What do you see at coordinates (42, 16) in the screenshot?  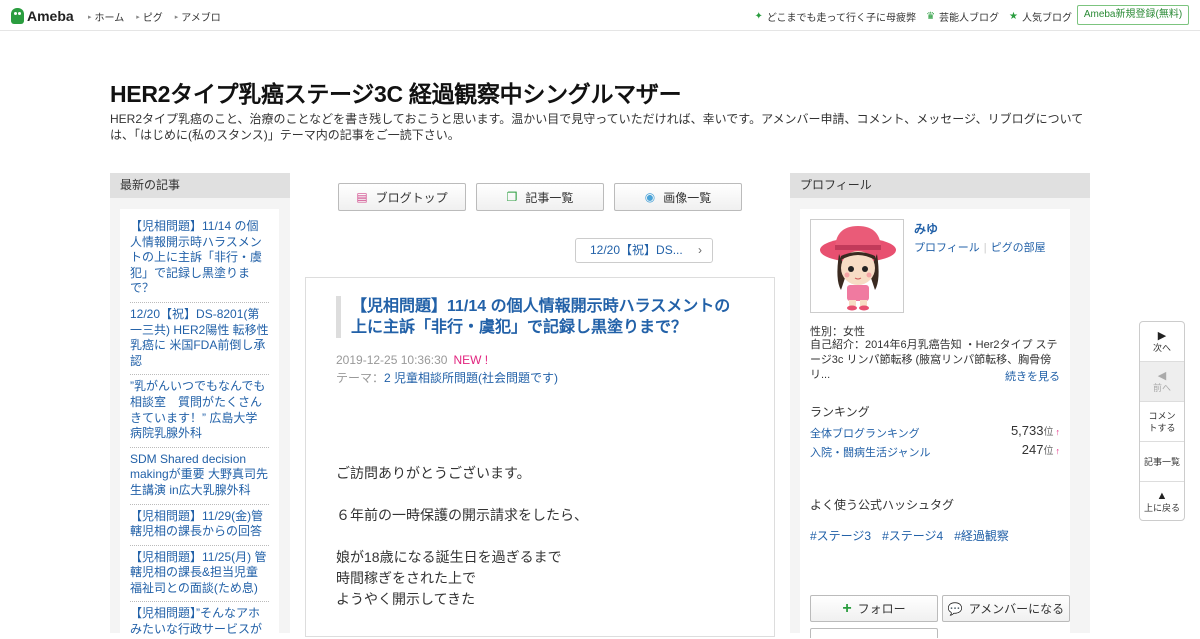 I see `ameba-logo: Ameba` at bounding box center [42, 16].